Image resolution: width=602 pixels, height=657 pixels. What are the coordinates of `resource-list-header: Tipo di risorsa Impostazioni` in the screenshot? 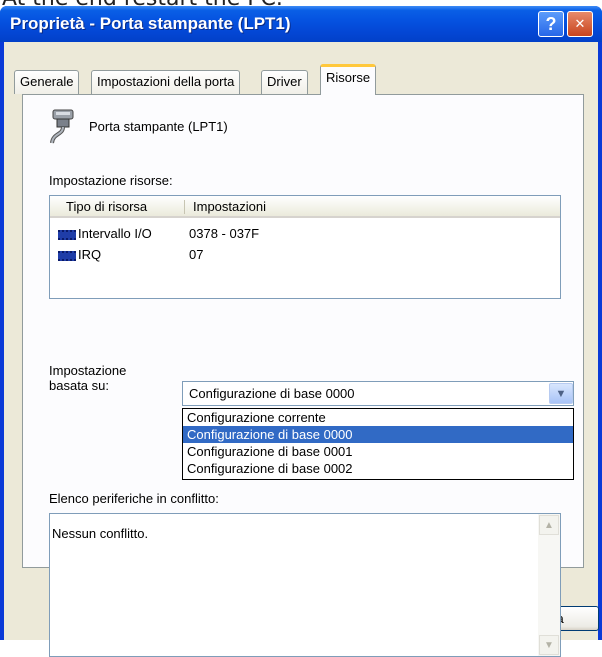 It's located at (305, 207).